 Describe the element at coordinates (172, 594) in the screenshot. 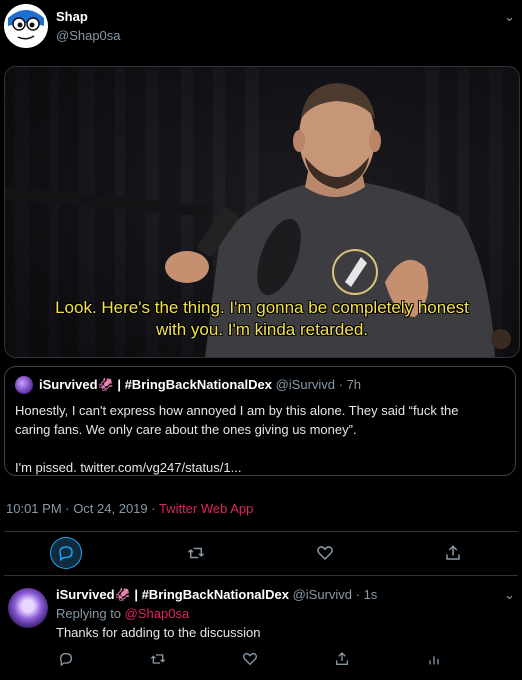

I see `reply-author-name: iSurvived🦑 | #BringBackNationalDex` at that location.